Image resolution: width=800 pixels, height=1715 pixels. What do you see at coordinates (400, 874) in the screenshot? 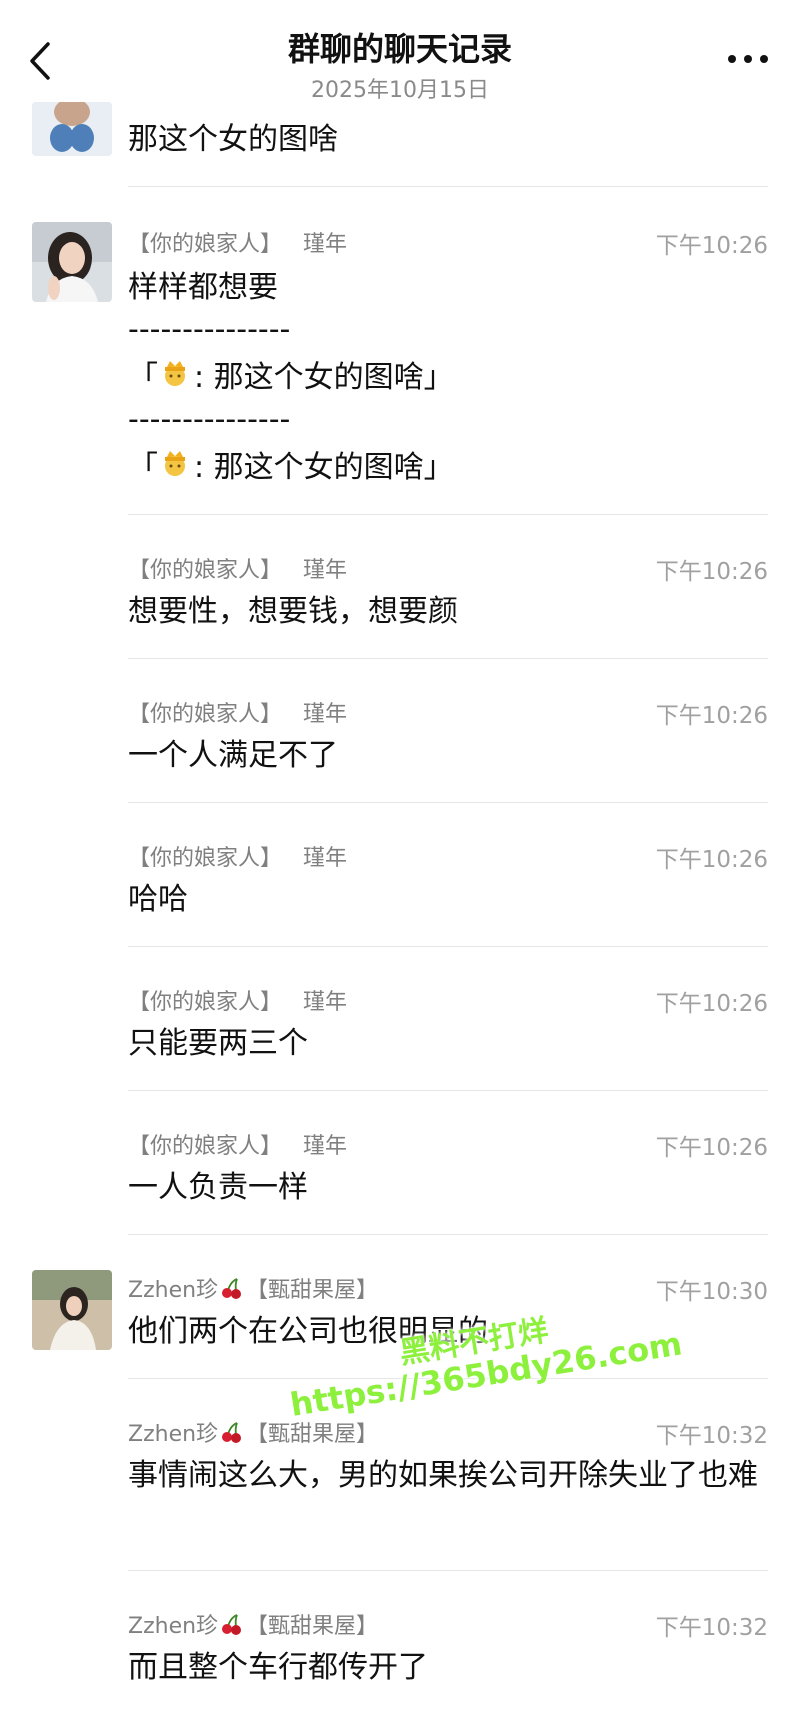
I see `message-item: 【你的娘家人】 瑾年 下午10:26 哈哈` at bounding box center [400, 874].